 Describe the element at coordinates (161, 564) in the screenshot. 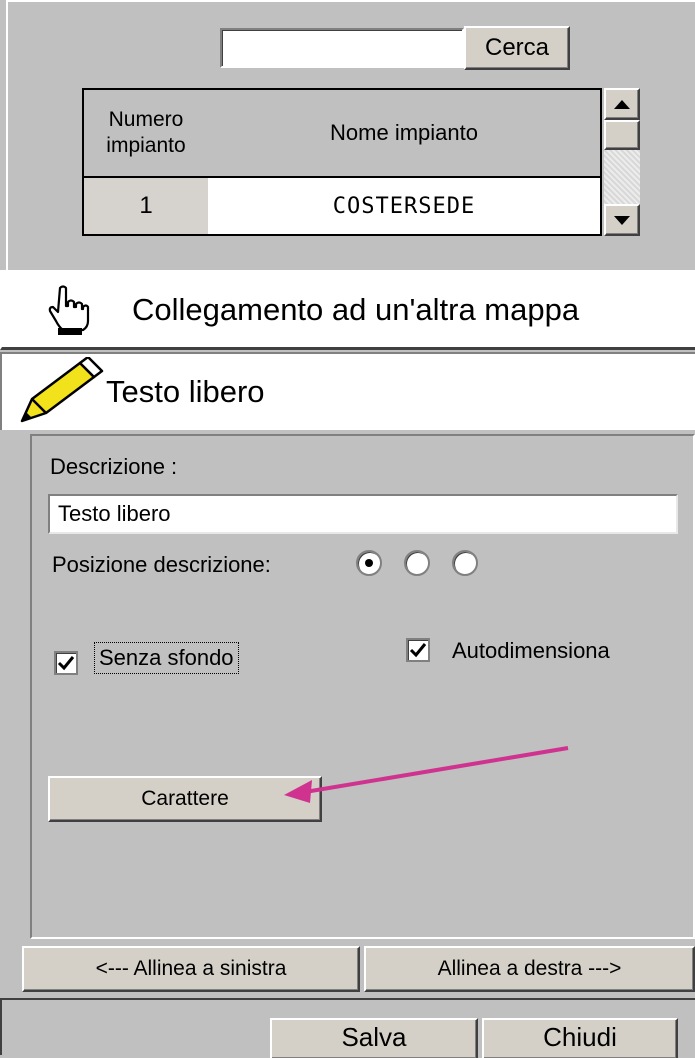

I see `position-label: Posizione descrizione:` at that location.